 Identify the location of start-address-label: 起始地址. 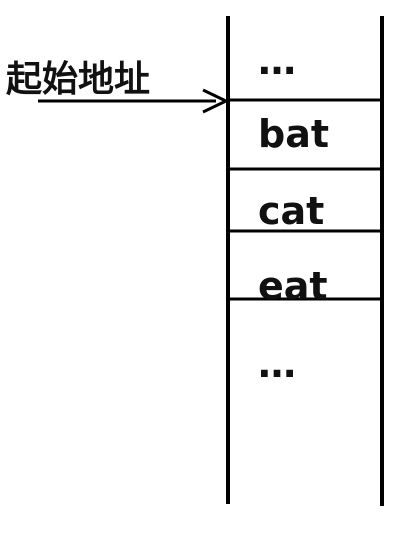
(78, 79).